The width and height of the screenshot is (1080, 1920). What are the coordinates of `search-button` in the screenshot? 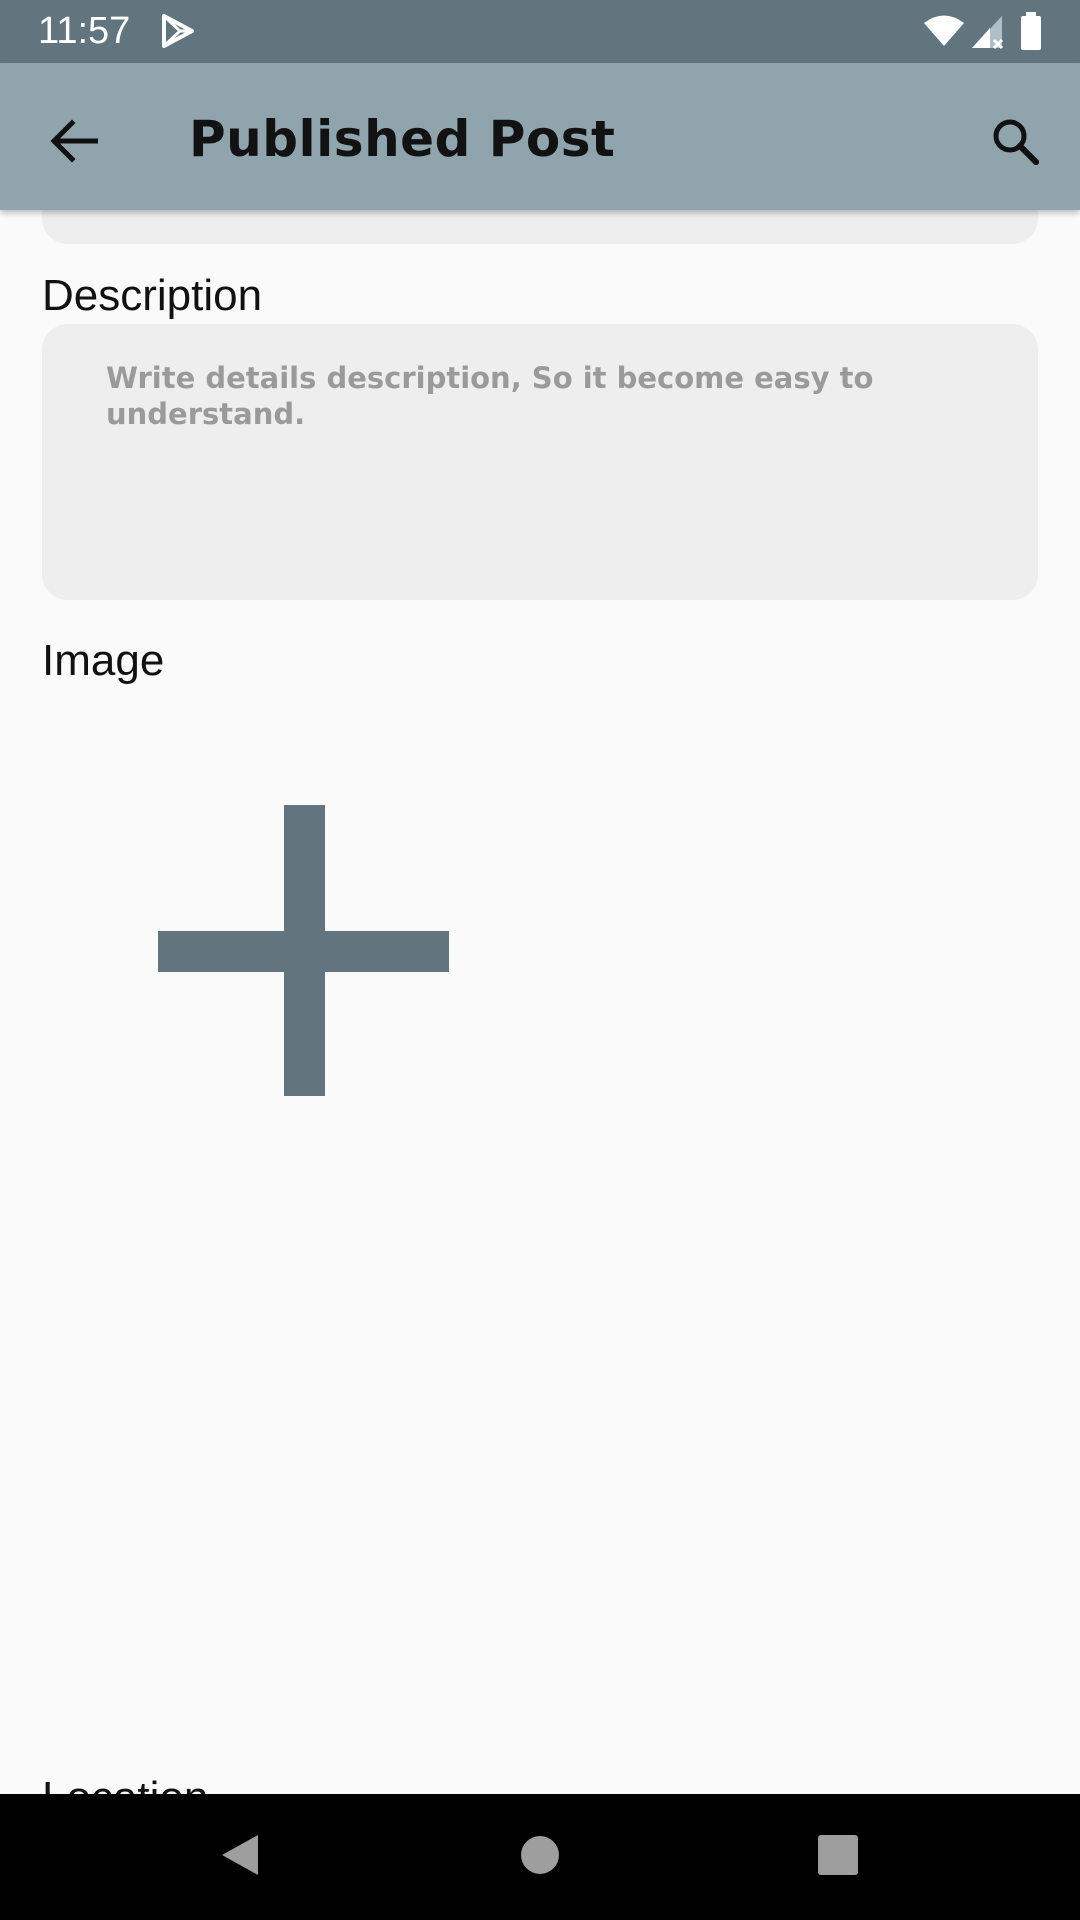 It's located at (1015, 143).